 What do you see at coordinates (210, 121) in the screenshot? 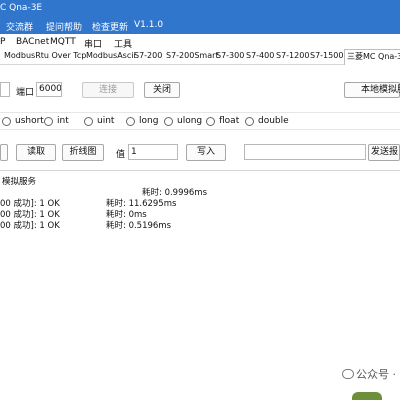
I see `radio-float` at bounding box center [210, 121].